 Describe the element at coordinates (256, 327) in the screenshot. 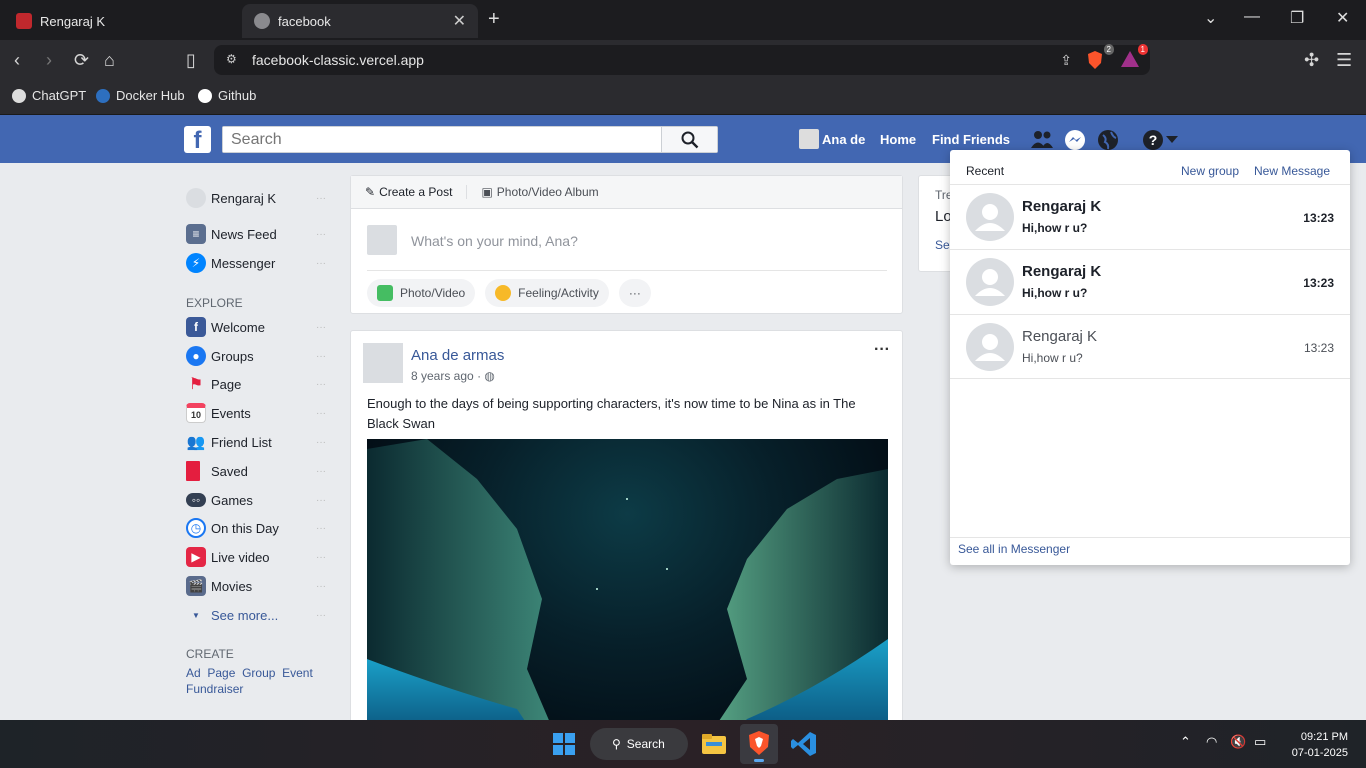

I see `sidebar-item-welcome: f Welcome ···` at that location.